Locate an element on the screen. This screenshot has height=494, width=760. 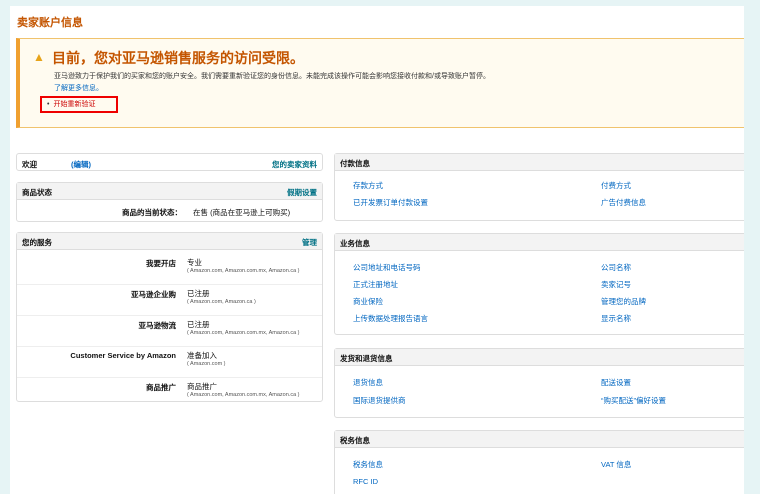
seller-profile-link: 您的卖家资料 is located at coordinates (294, 164).